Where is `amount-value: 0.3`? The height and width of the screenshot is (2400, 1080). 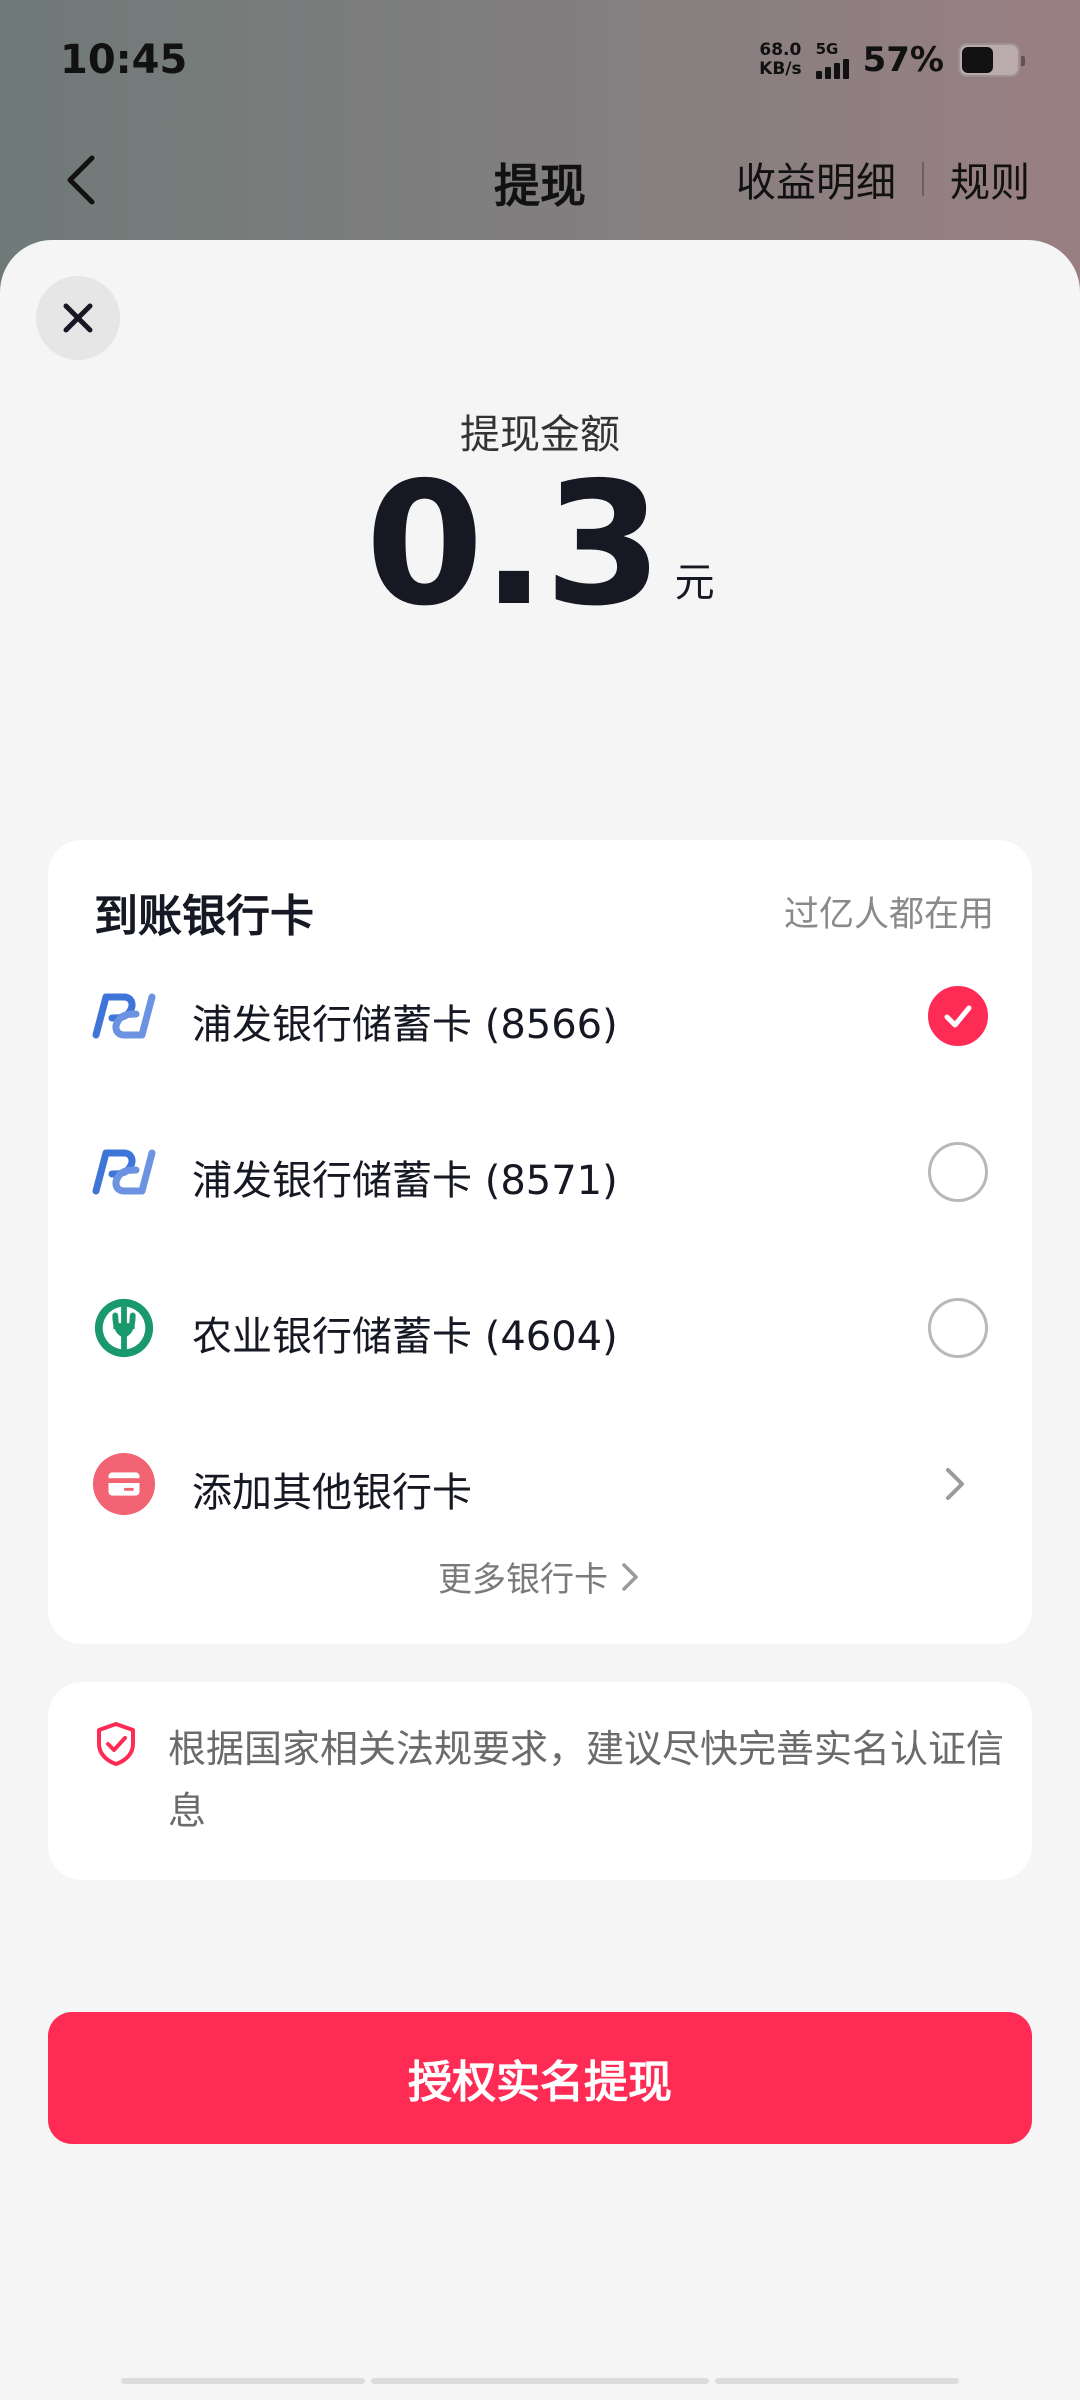 amount-value: 0.3 is located at coordinates (513, 545).